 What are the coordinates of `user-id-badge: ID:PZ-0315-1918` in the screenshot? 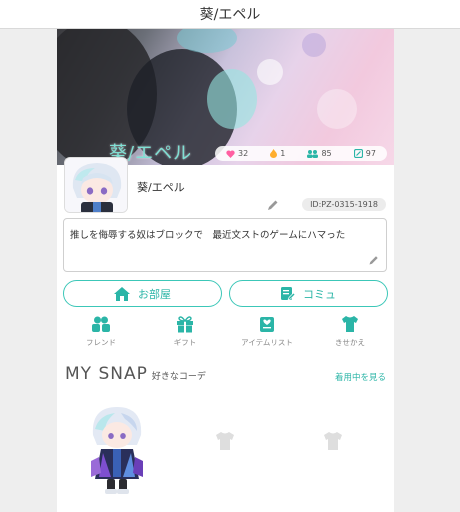 It's located at (344, 204).